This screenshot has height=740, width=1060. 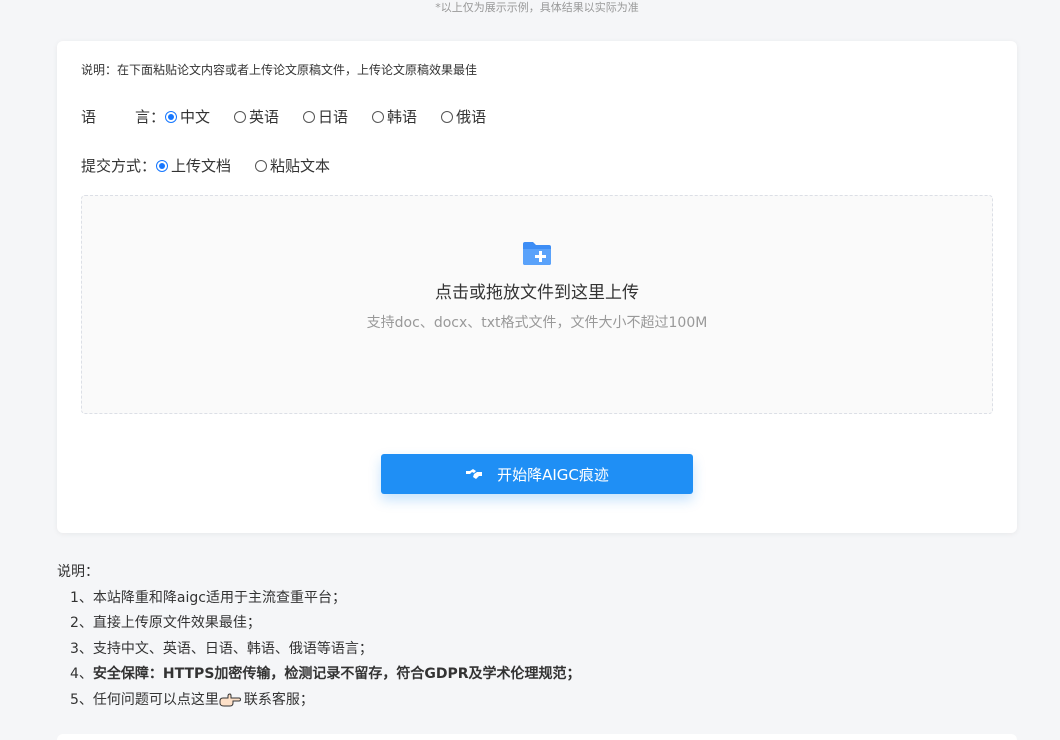 I want to click on list-item: 4、 安全保障：HTTPS加密传输，检测记录不留存，符合GDPR及学术伦理规范；, so click(x=319, y=675).